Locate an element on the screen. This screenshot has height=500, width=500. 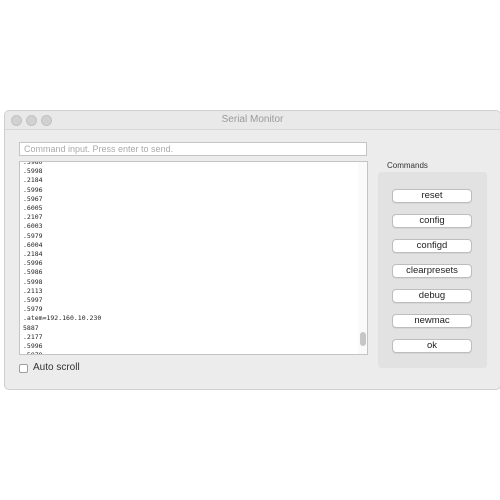
output-line: .5986 is located at coordinates (33, 272).